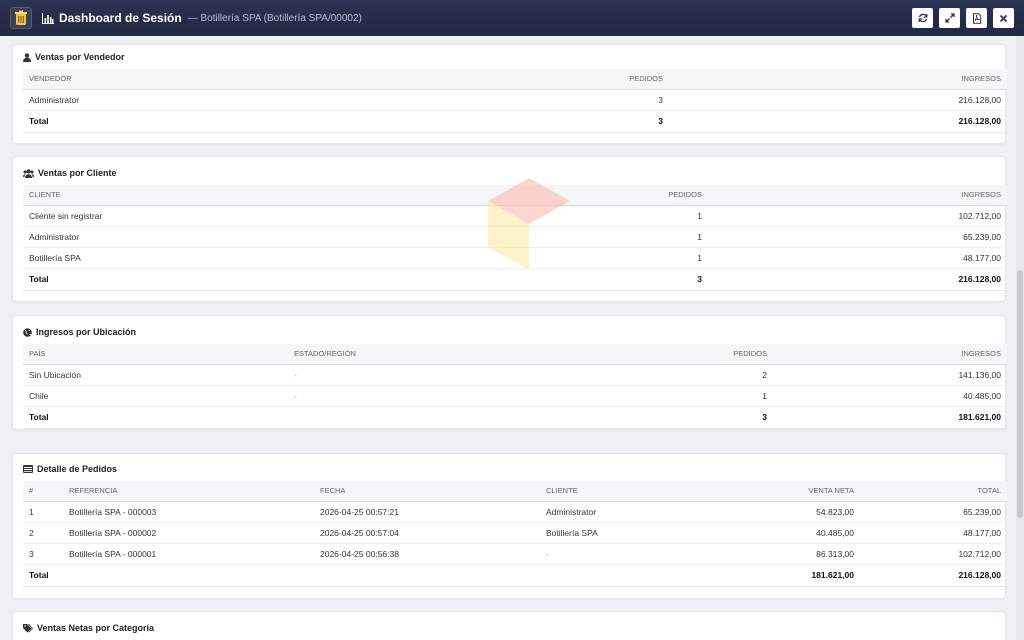  Describe the element at coordinates (28, 469) in the screenshot. I see `list-icon` at that location.